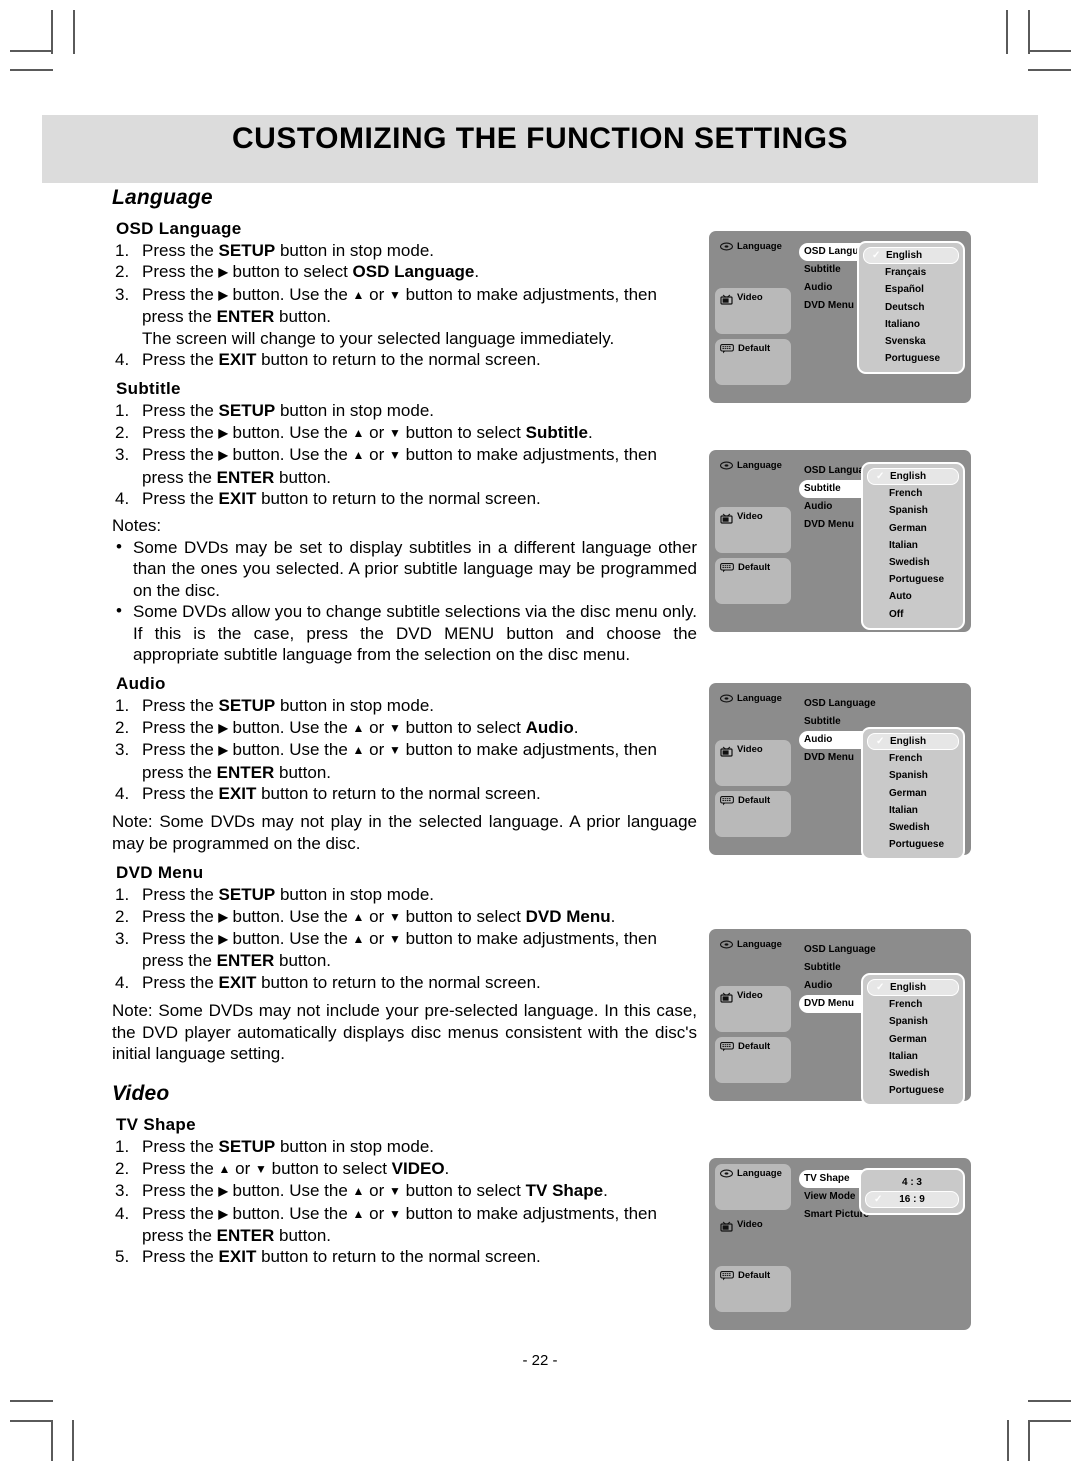 The width and height of the screenshot is (1080, 1471). I want to click on osd-option-espa-ol: Español, so click(911, 289).